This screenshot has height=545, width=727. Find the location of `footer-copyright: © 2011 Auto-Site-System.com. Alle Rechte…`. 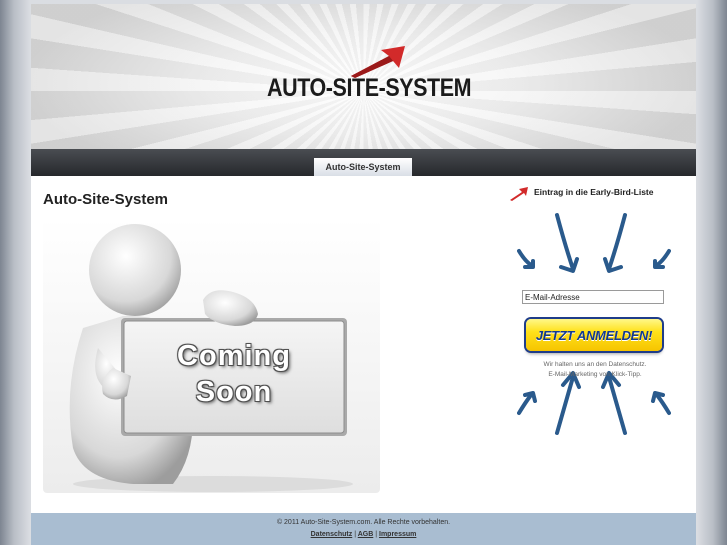

footer-copyright: © 2011 Auto-Site-System.com. Alle Rechte… is located at coordinates (363, 522).